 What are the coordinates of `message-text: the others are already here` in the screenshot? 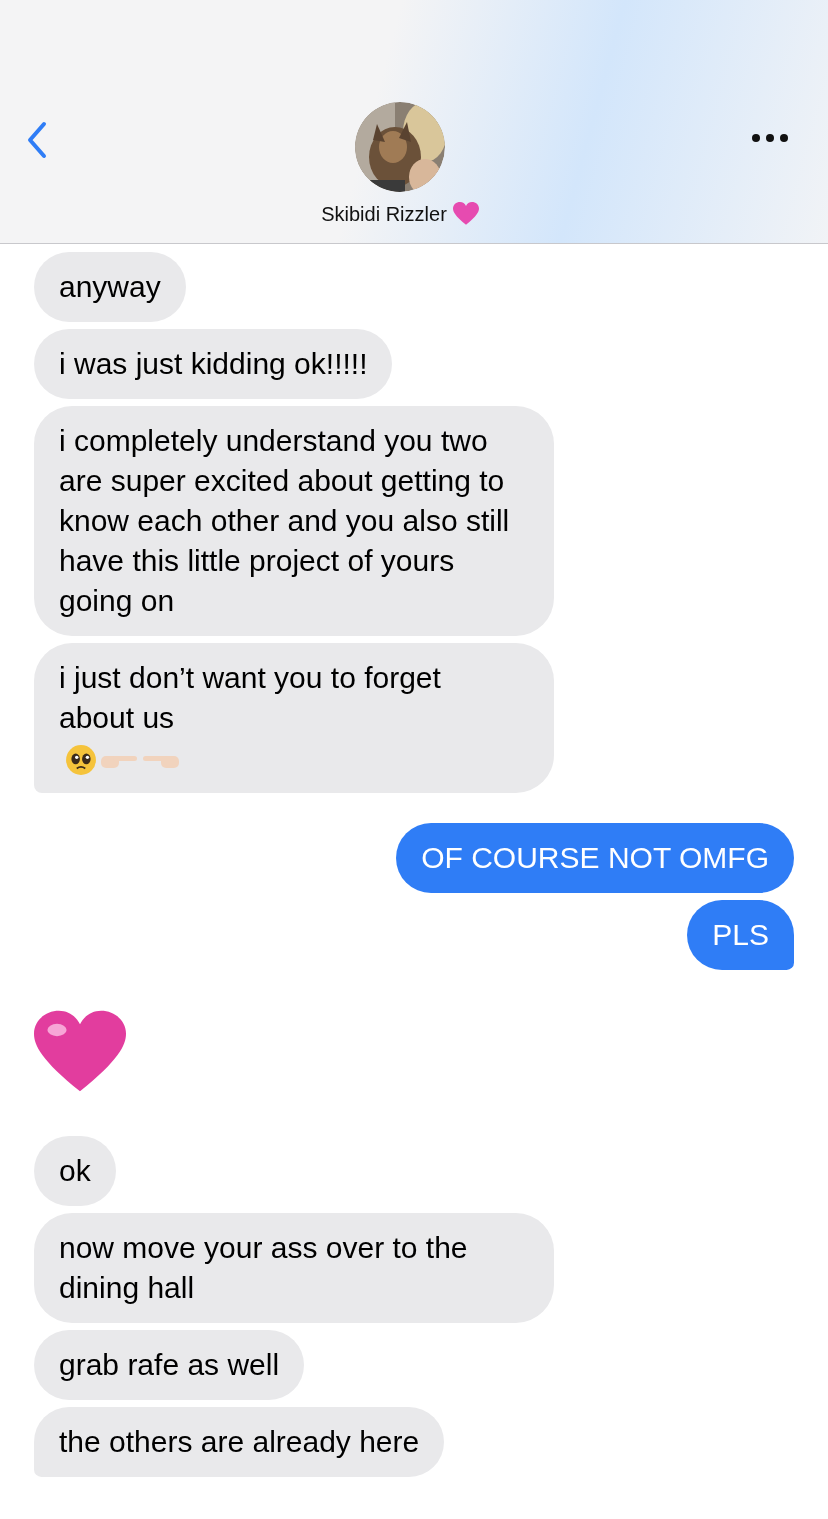 It's located at (239, 1441).